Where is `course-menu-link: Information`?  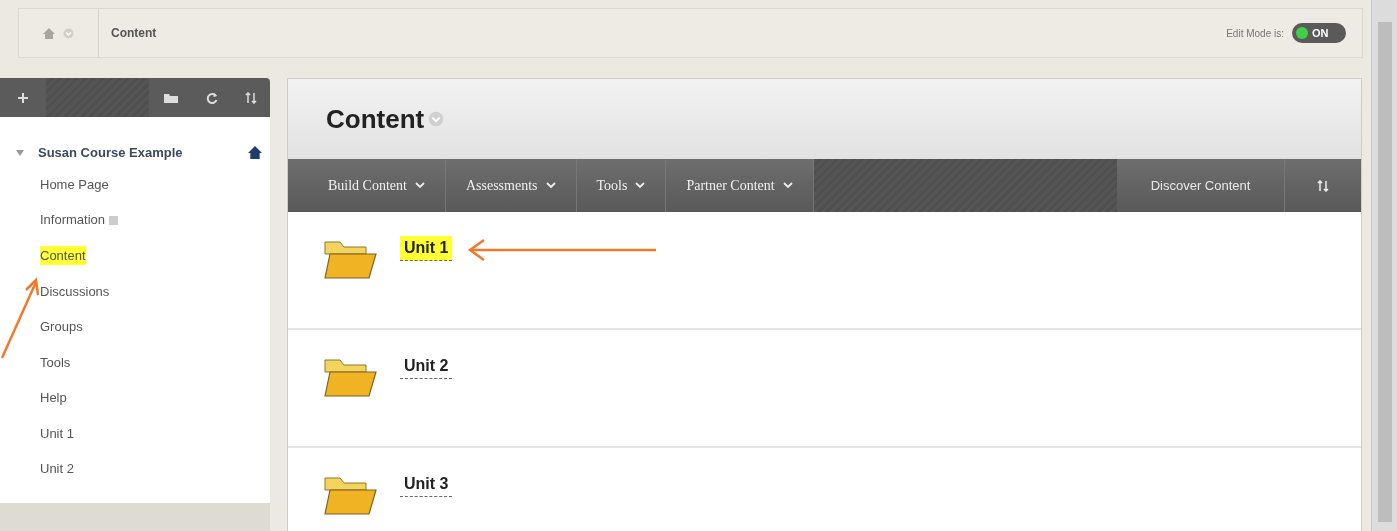
course-menu-link: Information is located at coordinates (73, 220).